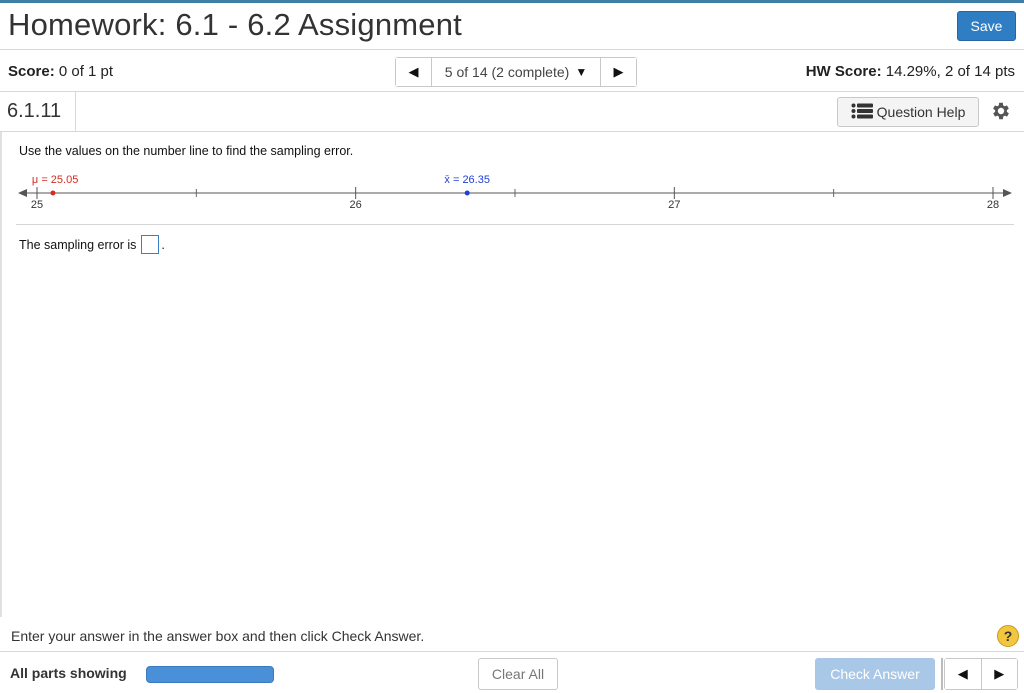  I want to click on gear-icon, so click(1001, 111).